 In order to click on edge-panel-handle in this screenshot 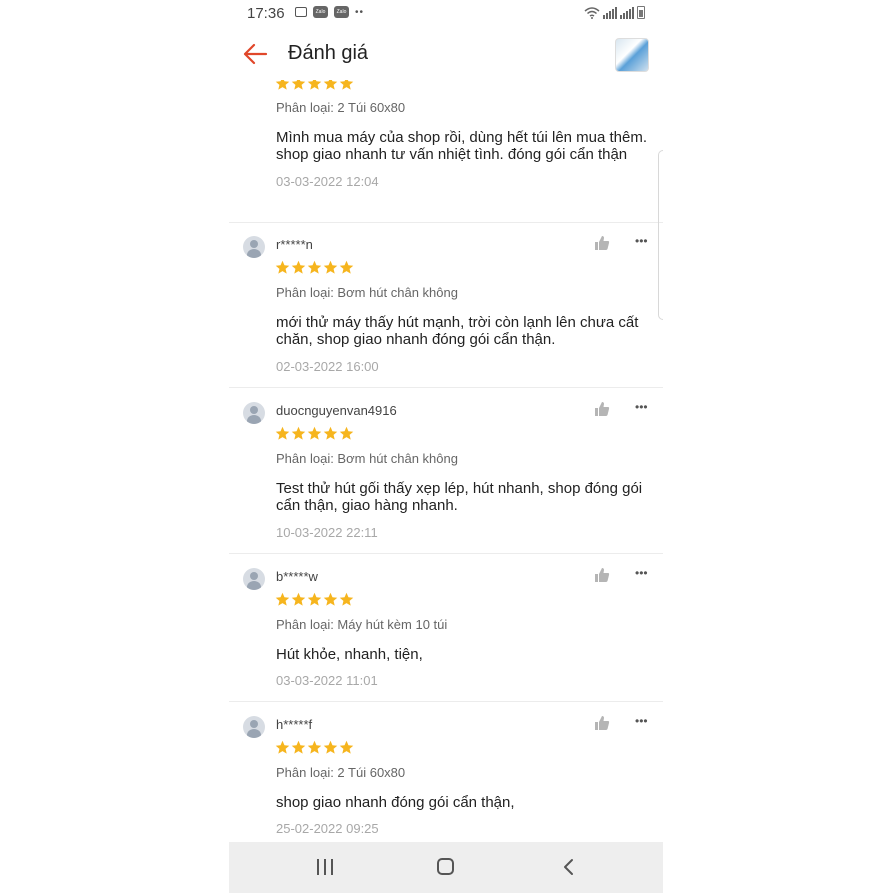, I will do `click(660, 235)`.